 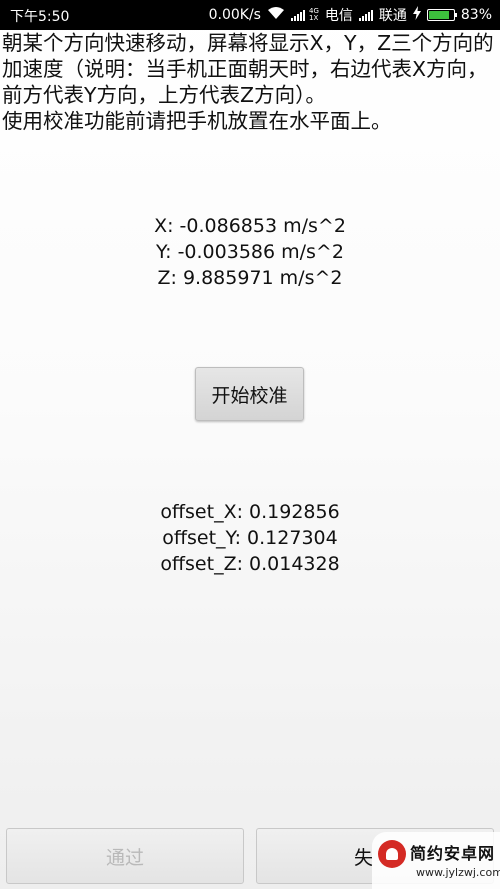 I want to click on battery-fill, so click(x=438, y=15).